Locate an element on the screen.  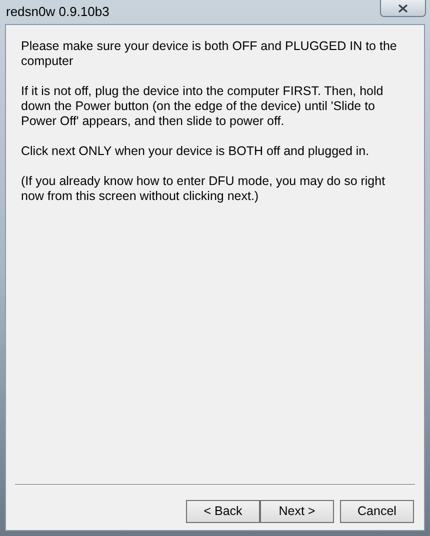
wizard-button: Next > is located at coordinates (297, 511).